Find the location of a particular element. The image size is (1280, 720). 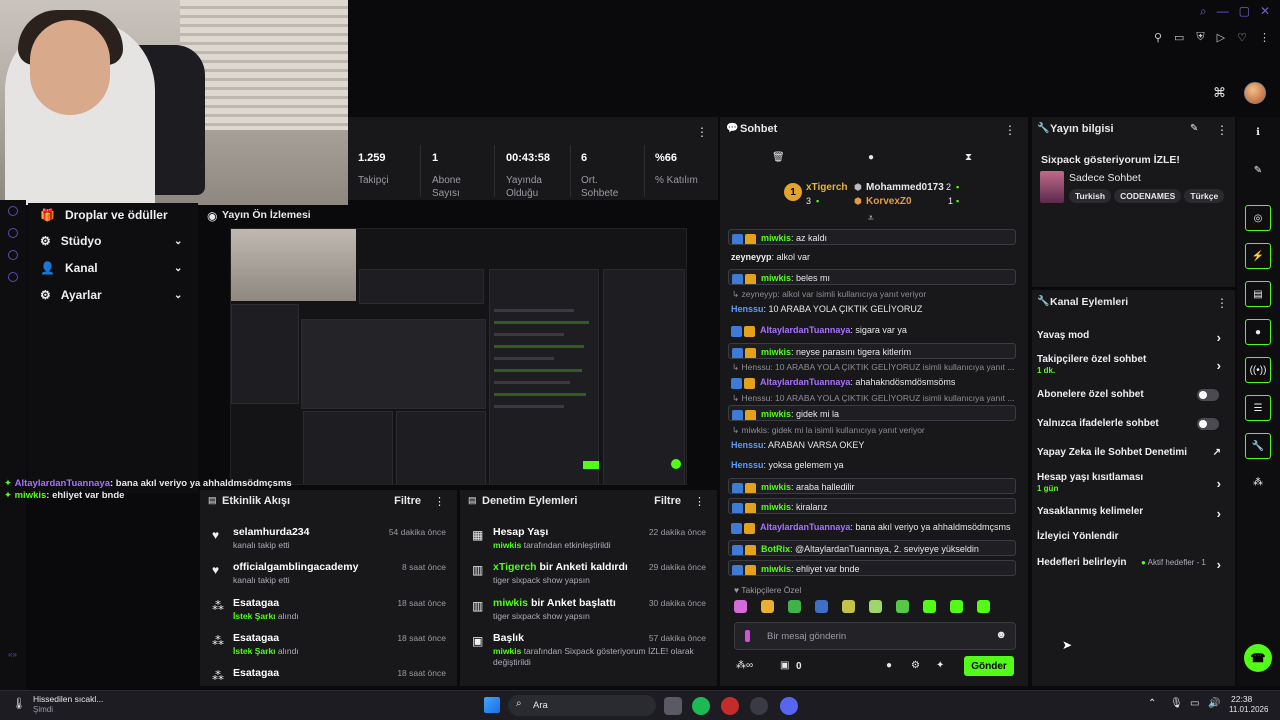

nav-settings: ⚙ Ayarlar ⌄ is located at coordinates (111, 295).